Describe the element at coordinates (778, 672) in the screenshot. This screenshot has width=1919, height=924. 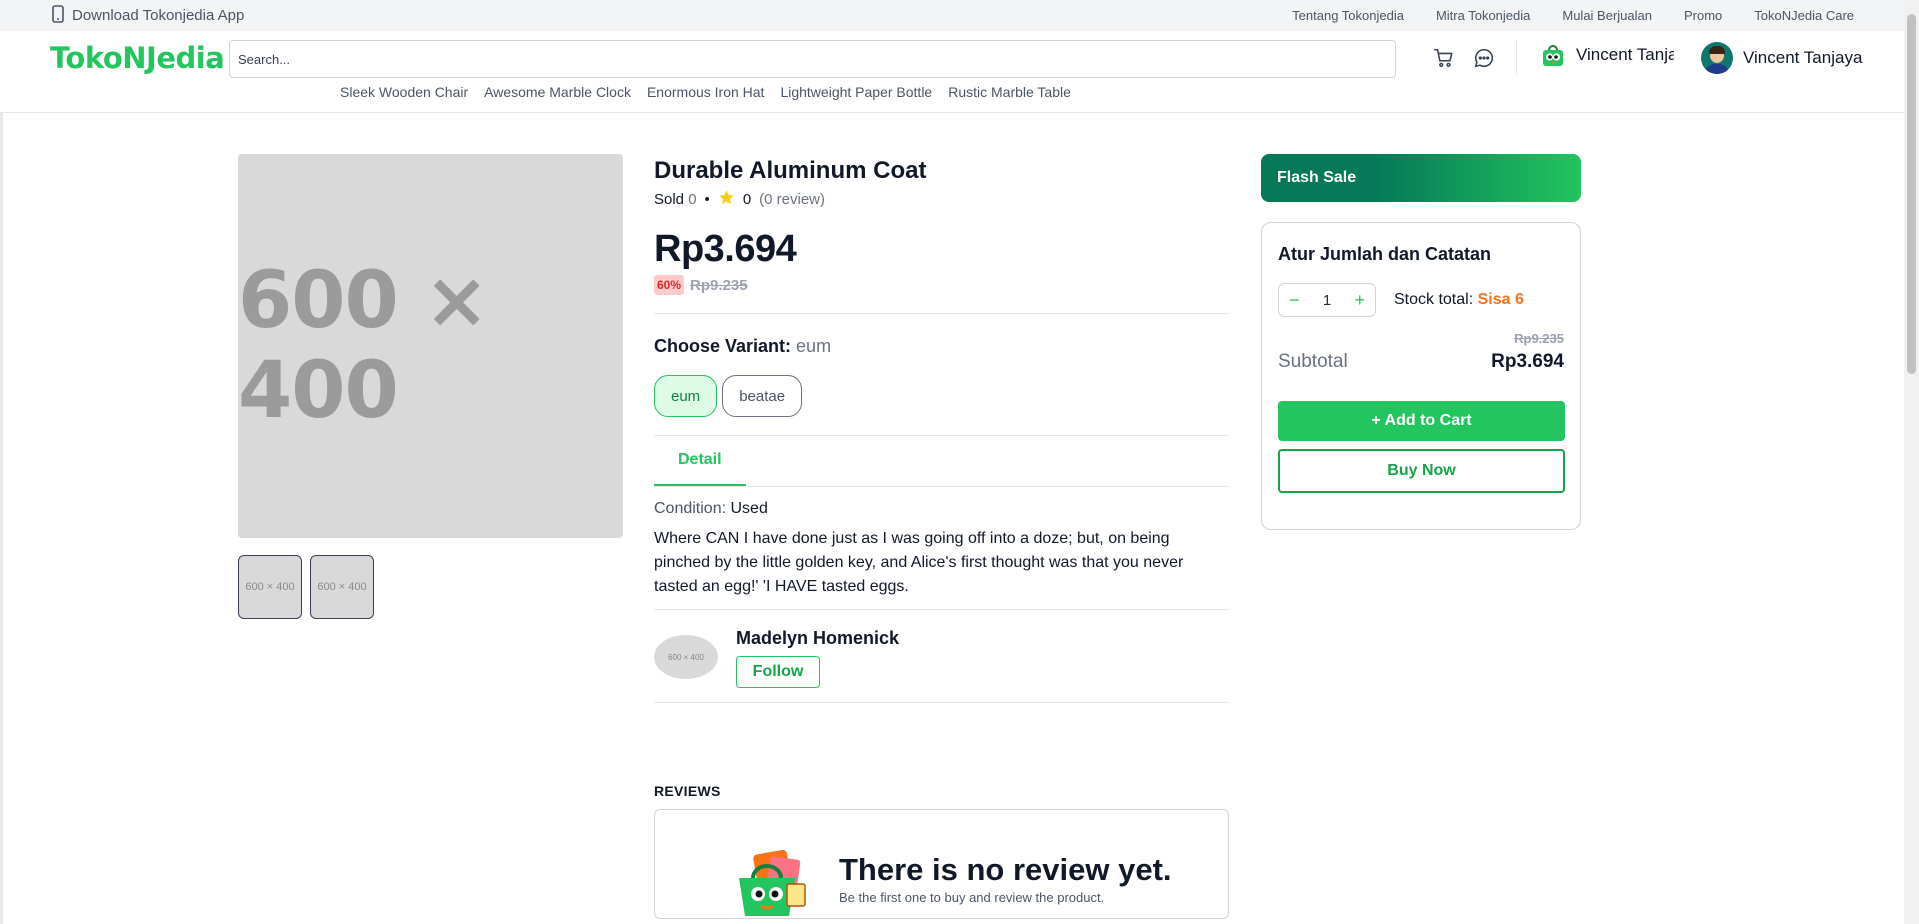
I see `follow-button: Follow` at that location.